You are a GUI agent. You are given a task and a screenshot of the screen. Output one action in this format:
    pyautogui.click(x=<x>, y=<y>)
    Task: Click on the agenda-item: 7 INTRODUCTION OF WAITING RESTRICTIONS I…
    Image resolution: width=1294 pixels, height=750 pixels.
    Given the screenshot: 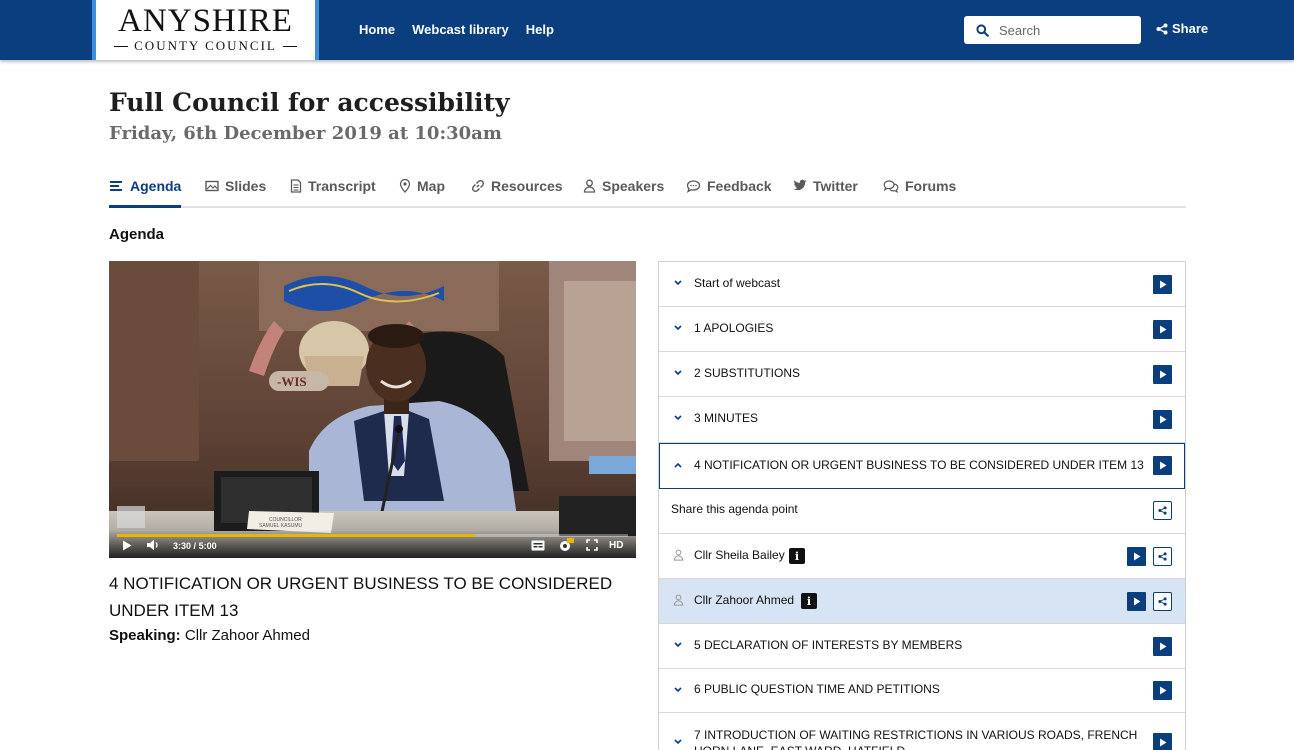 What is the action you would take?
    pyautogui.click(x=922, y=731)
    